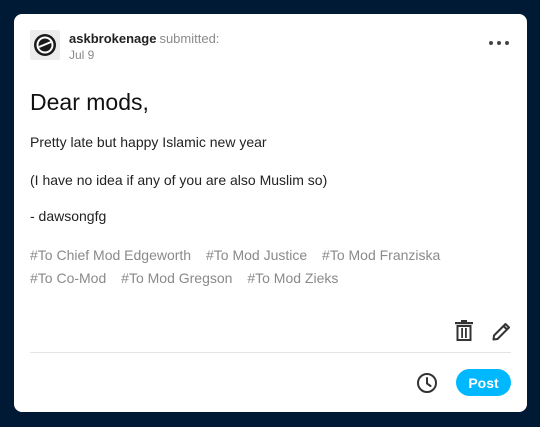 The height and width of the screenshot is (427, 540). Describe the element at coordinates (110, 255) in the screenshot. I see `tag-link: #To Chief Mod Edgeworth` at that location.